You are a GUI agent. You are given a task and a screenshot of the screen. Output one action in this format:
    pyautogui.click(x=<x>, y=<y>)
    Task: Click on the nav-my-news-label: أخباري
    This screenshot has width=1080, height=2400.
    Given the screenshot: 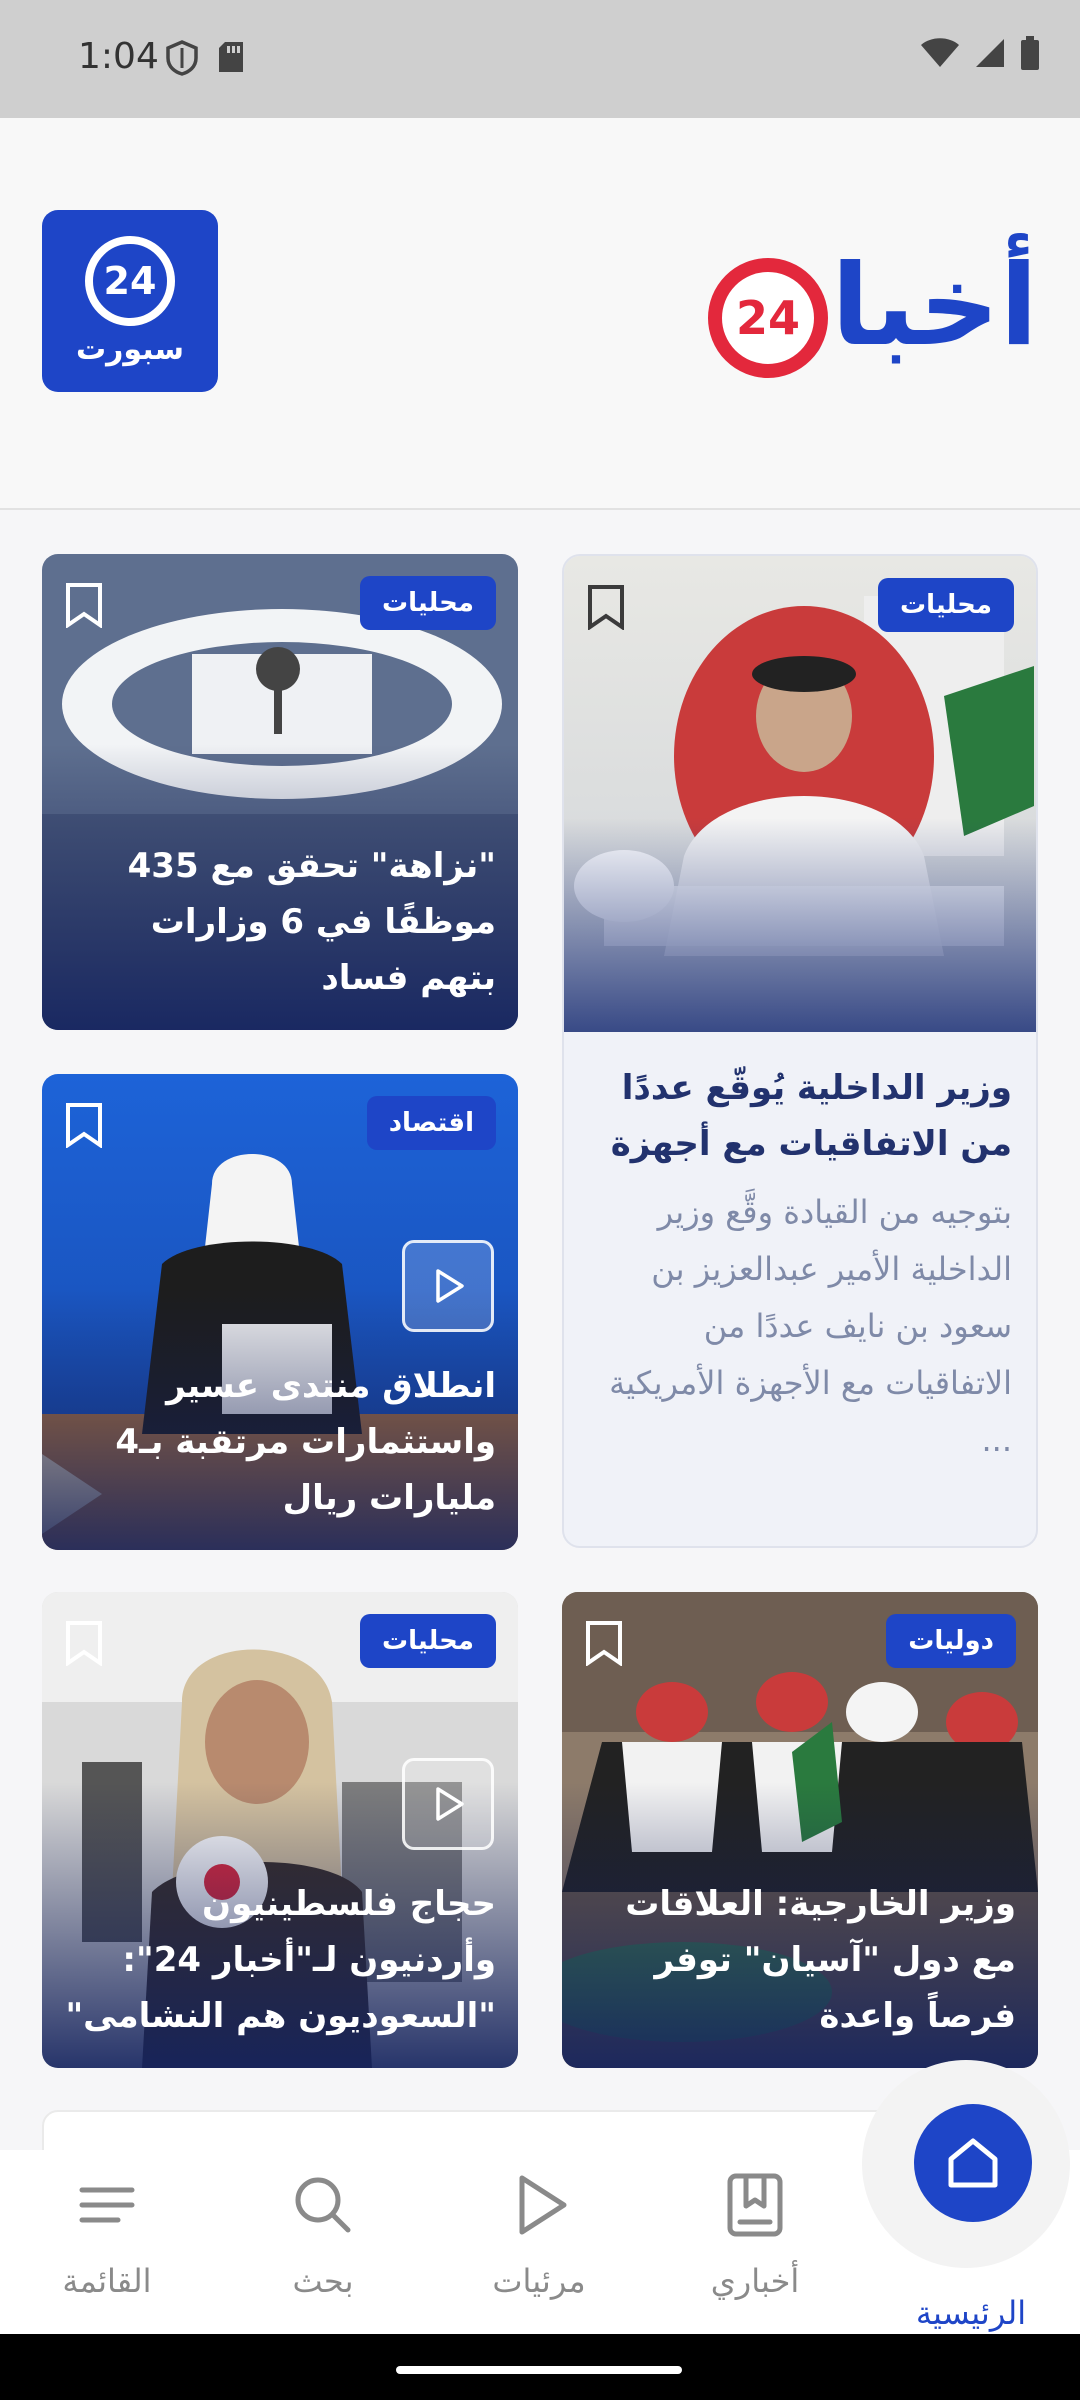 What is the action you would take?
    pyautogui.click(x=755, y=2281)
    